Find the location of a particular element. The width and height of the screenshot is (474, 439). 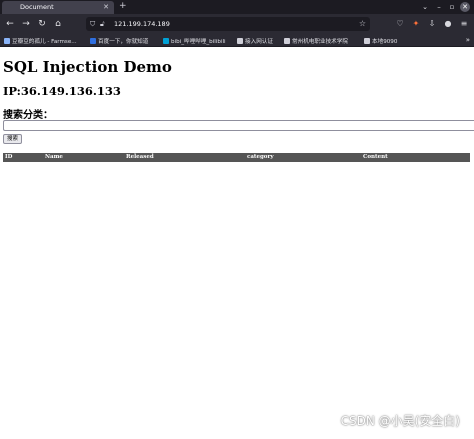

navigation-bar: ← → ↻ ⌂ ⛉ 🔓︎ 121.199.174.189 ☆ ♡ ✦ ⇩ ● ≡ is located at coordinates (237, 24).